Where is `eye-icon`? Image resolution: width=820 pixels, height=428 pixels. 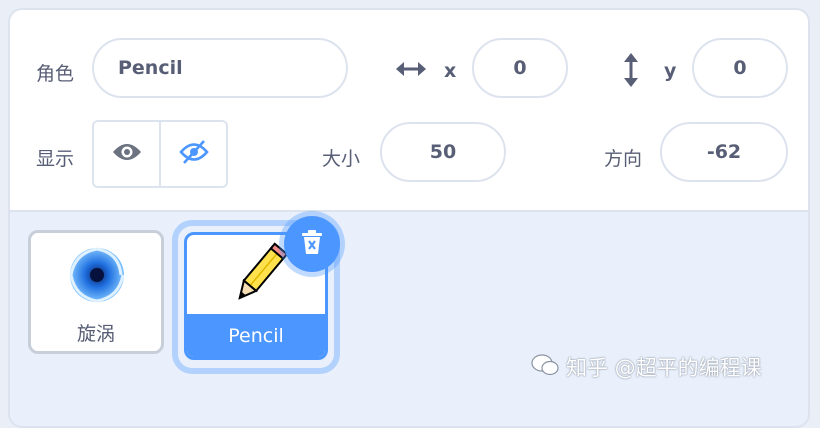 eye-icon is located at coordinates (127, 154).